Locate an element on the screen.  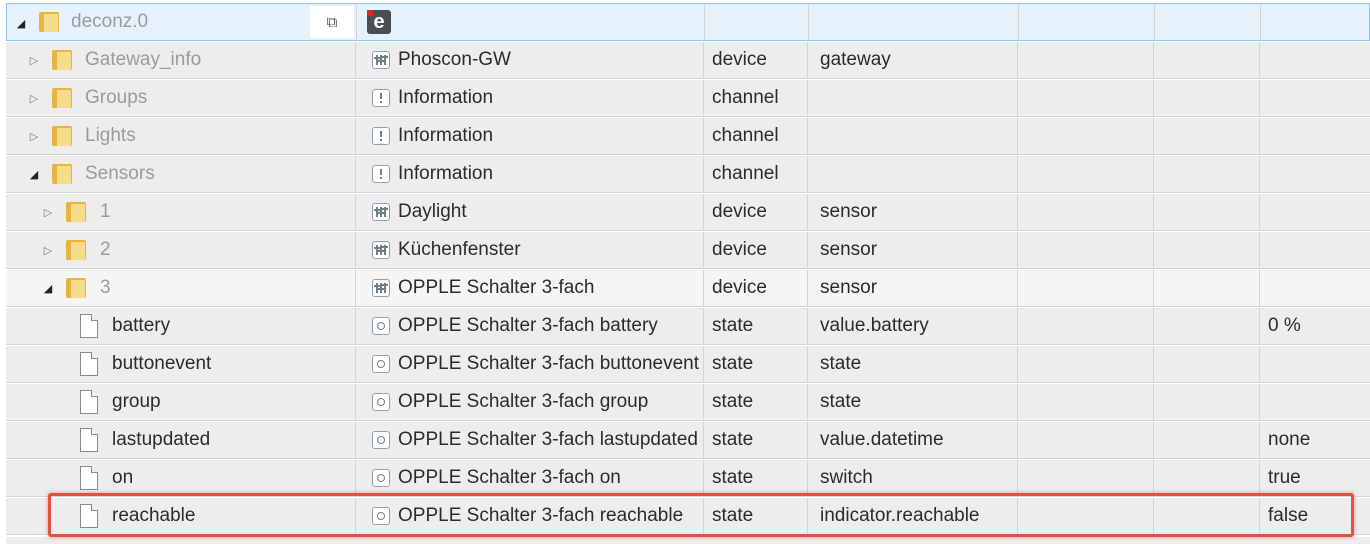
tree-row: ▷ 1 Daylight device sensor is located at coordinates (688, 212).